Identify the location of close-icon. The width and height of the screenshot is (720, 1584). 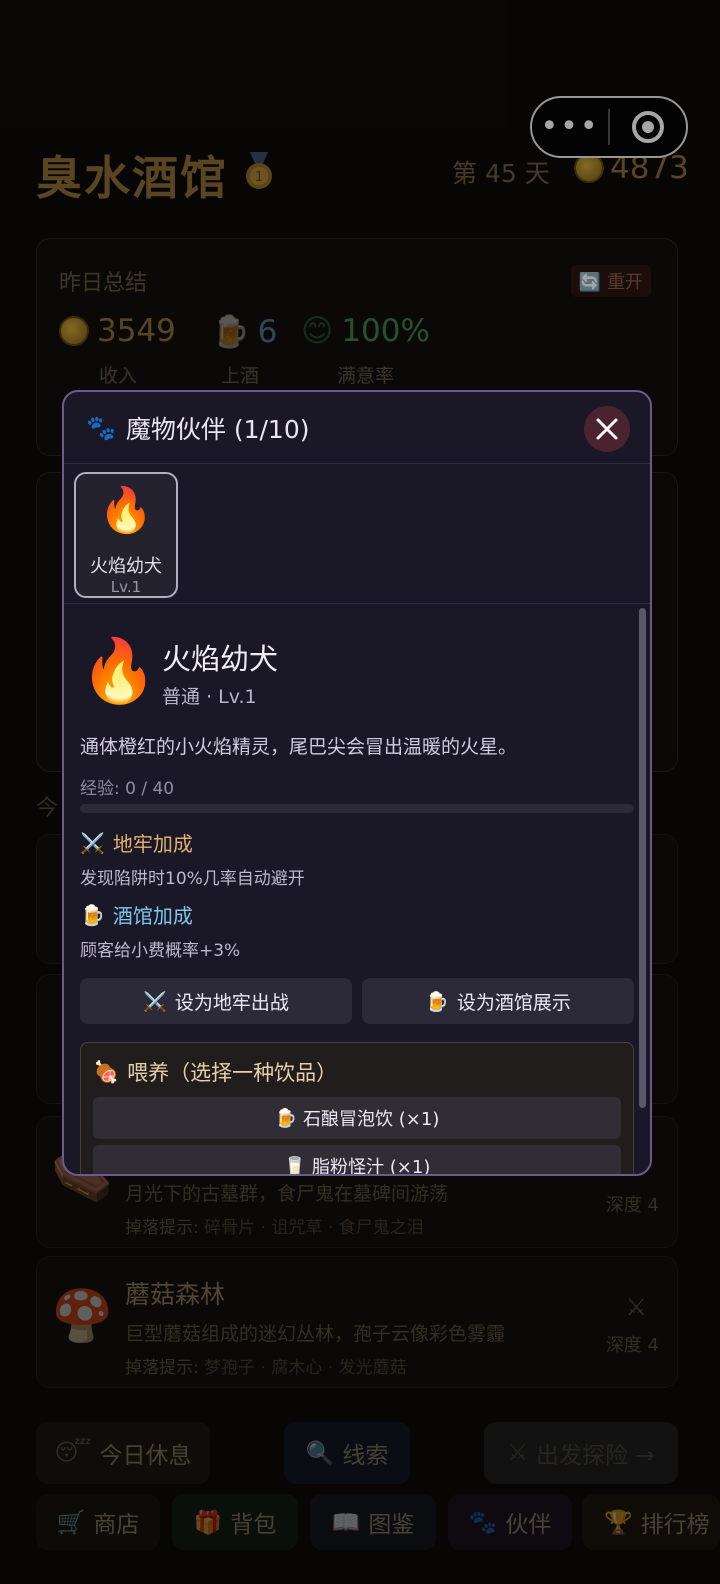
(607, 429).